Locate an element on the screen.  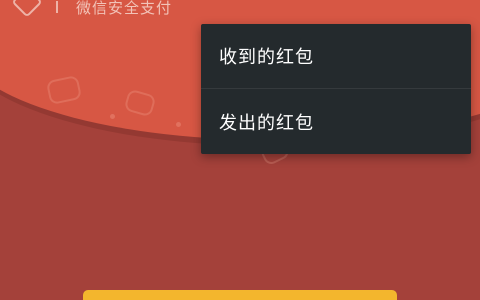
wechat-logo-icon is located at coordinates (27, 9).